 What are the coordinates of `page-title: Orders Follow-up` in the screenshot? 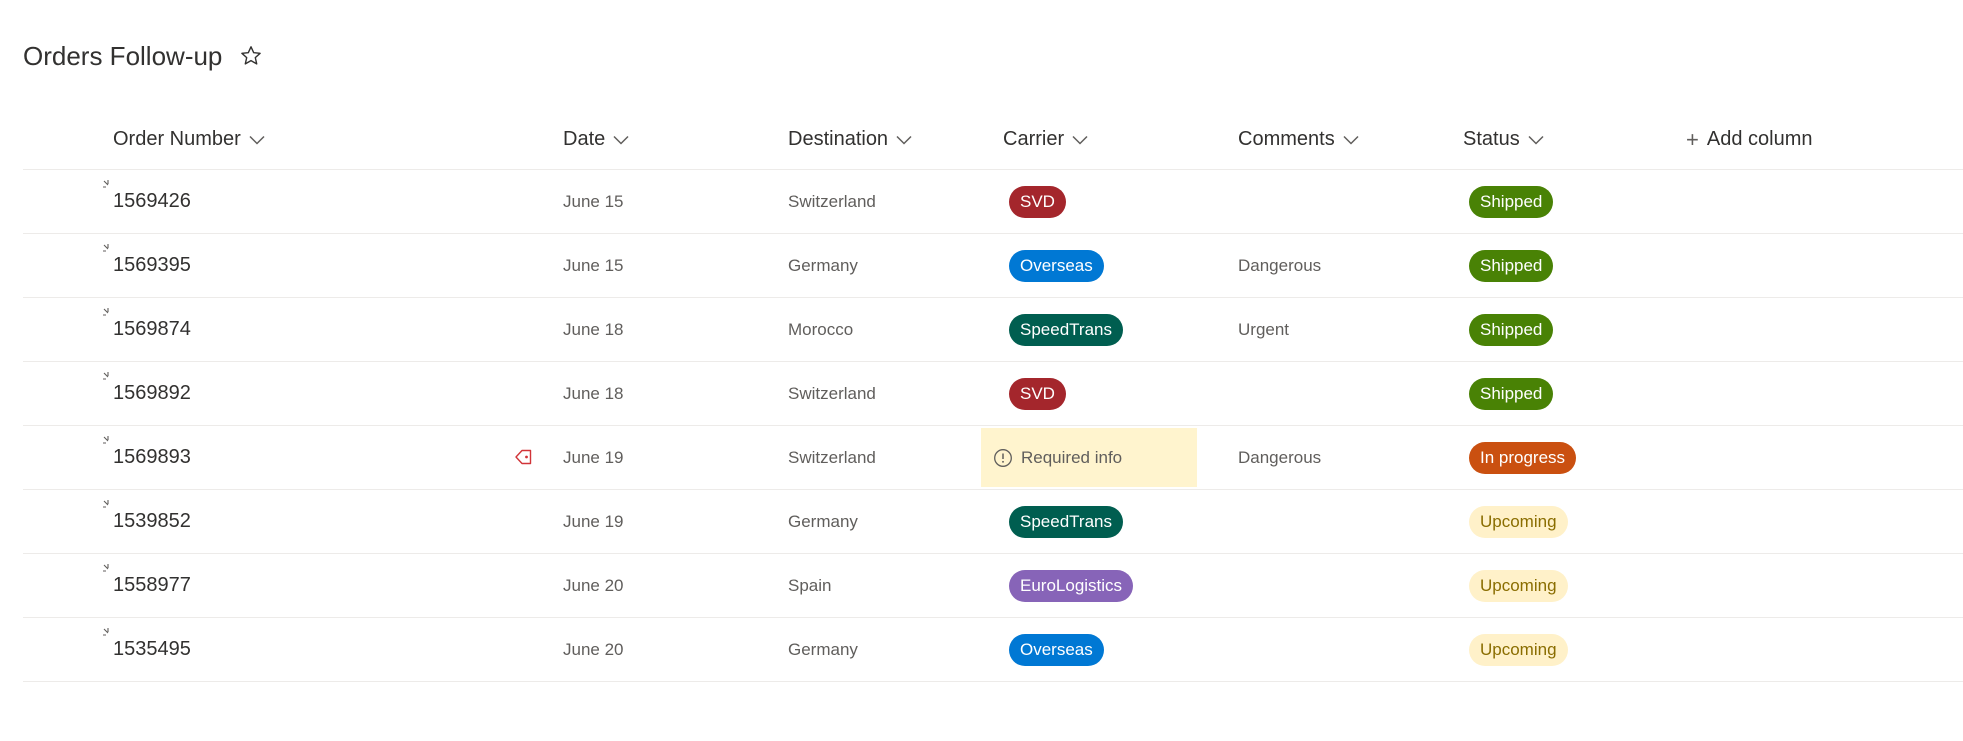 It's located at (123, 55).